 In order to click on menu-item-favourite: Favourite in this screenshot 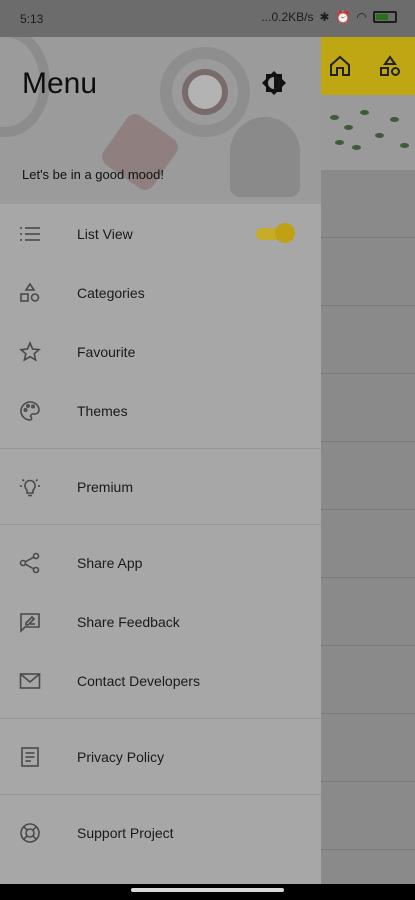, I will do `click(160, 351)`.